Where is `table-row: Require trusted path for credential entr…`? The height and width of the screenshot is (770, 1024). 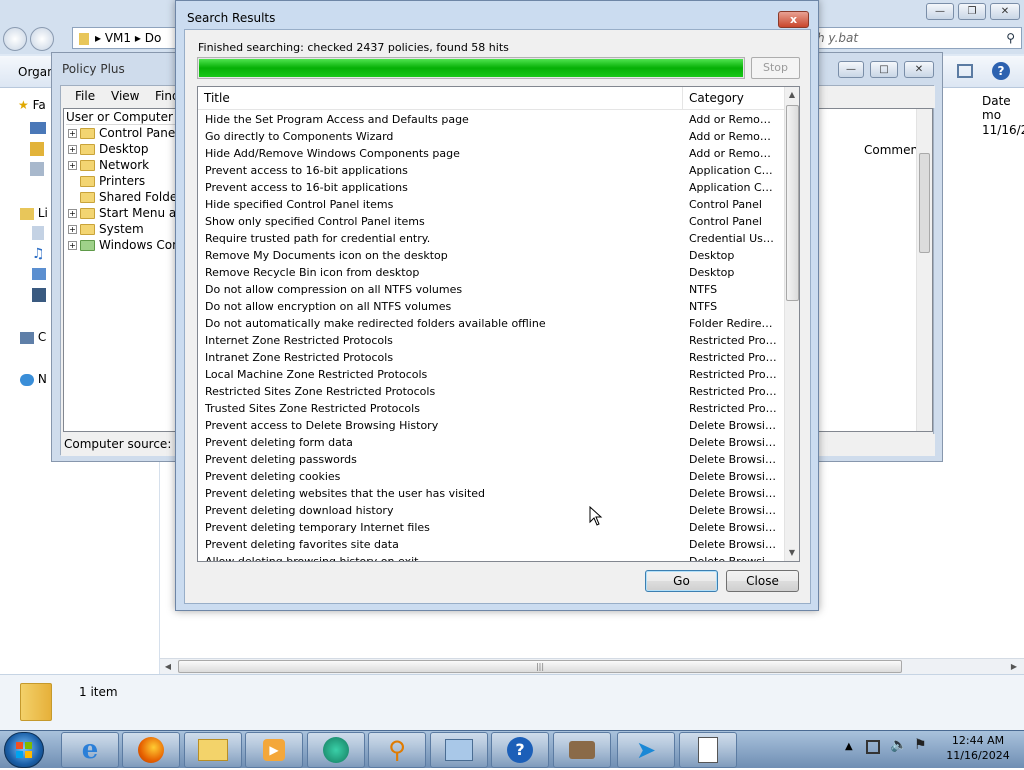
table-row: Require trusted path for credential entr… is located at coordinates (491, 238).